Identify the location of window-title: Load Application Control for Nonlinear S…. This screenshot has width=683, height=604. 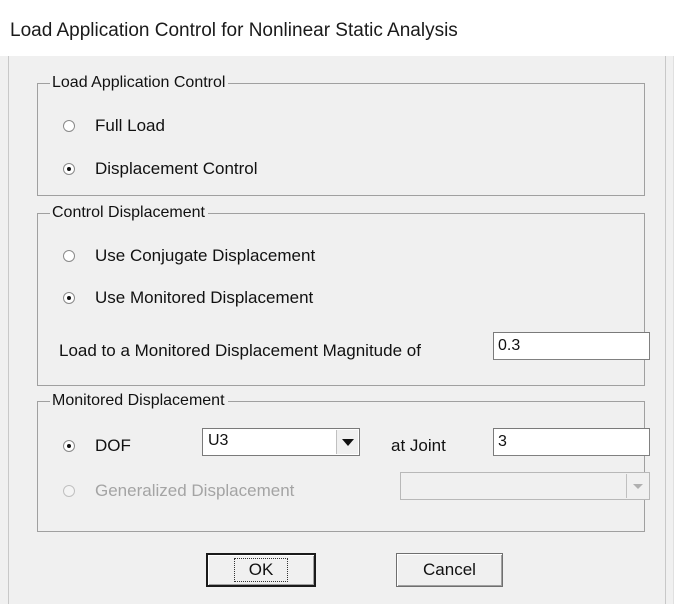
(234, 30).